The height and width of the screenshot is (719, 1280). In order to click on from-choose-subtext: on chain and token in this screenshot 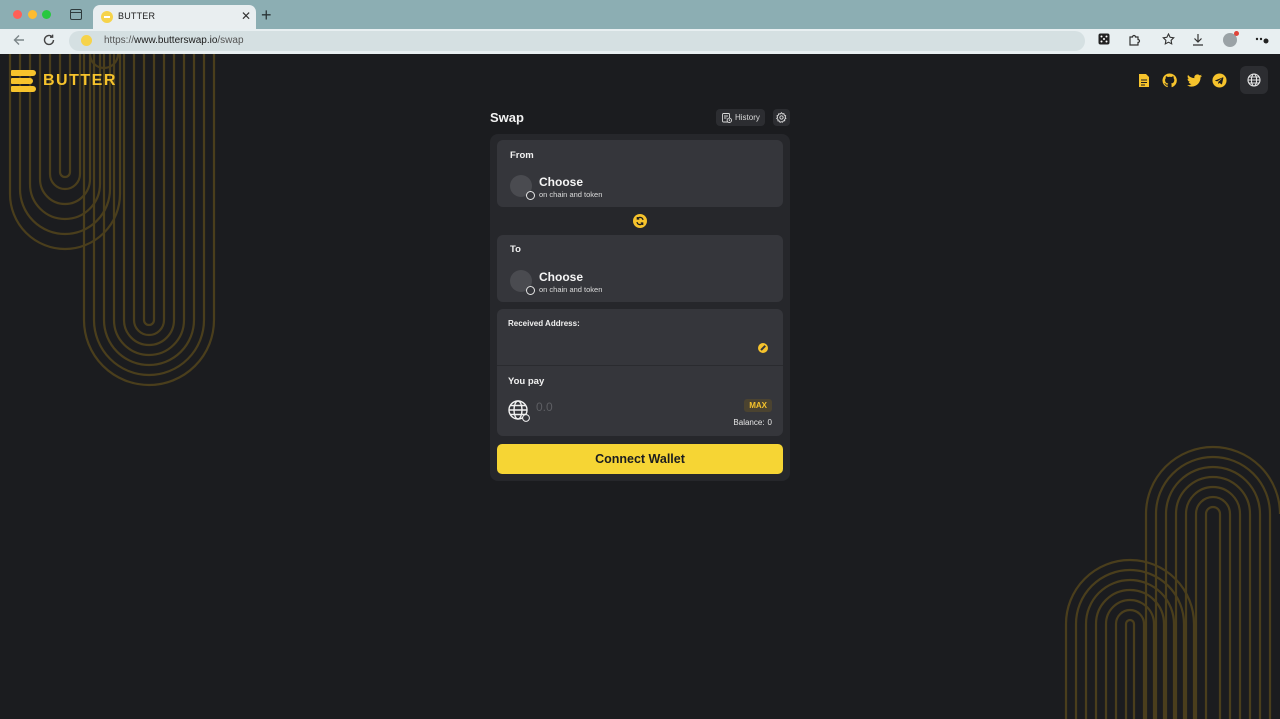, I will do `click(571, 194)`.